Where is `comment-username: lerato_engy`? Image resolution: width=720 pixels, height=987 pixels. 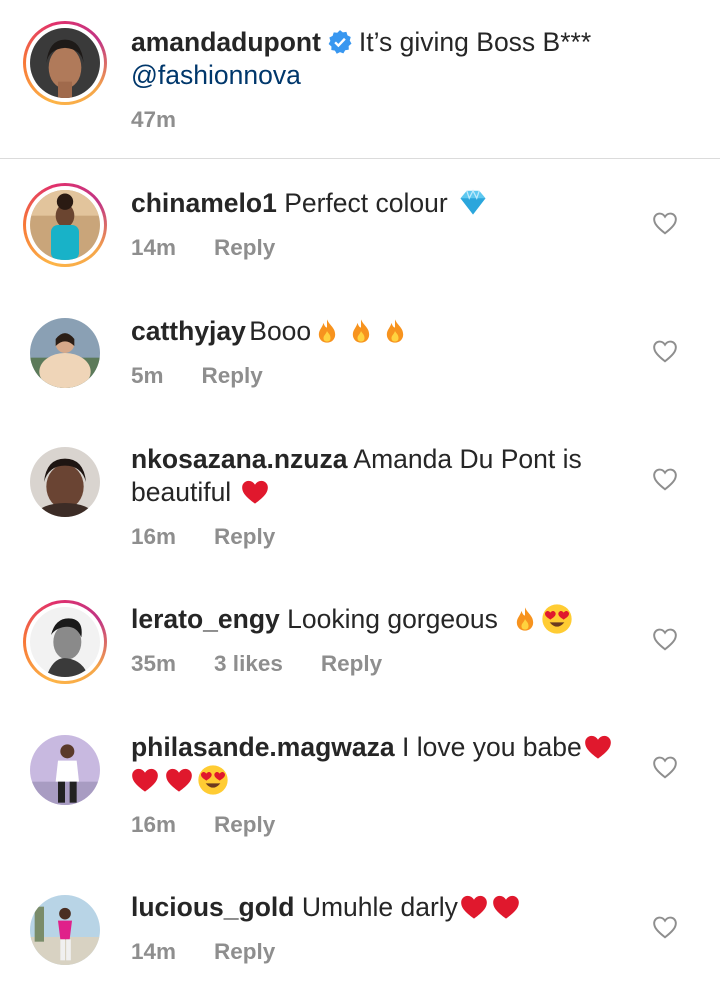 comment-username: lerato_engy is located at coordinates (205, 619).